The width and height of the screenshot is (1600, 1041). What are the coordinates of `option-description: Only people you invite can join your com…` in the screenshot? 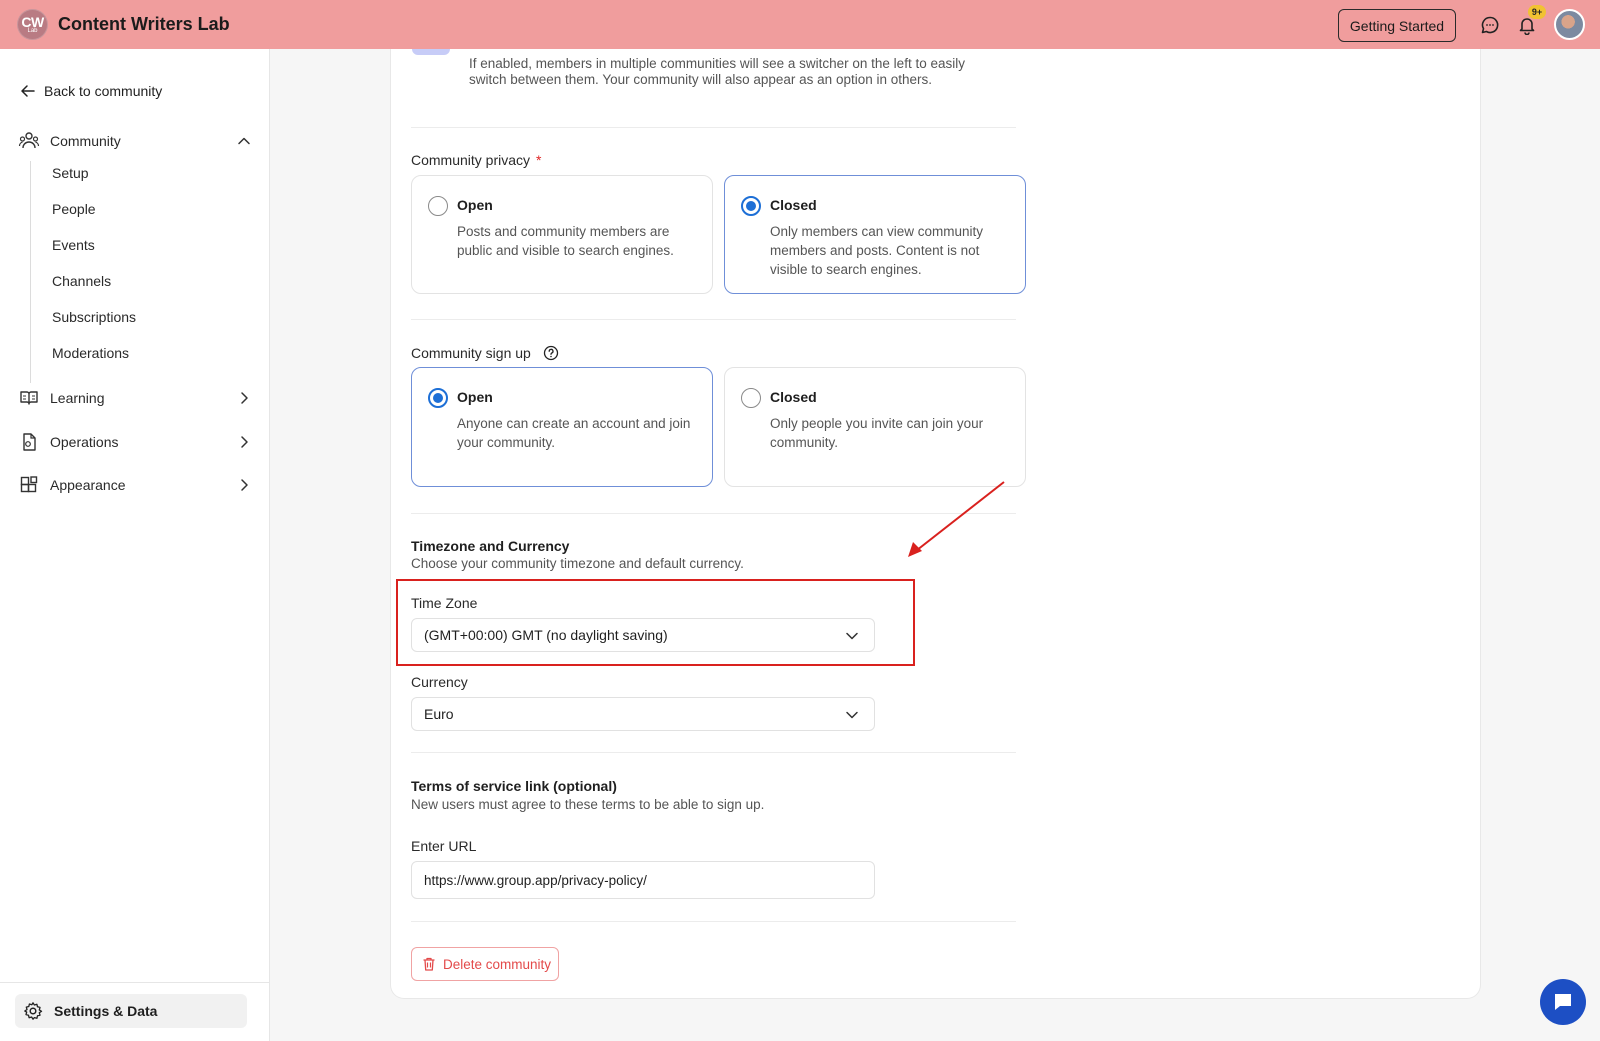 It's located at (877, 433).